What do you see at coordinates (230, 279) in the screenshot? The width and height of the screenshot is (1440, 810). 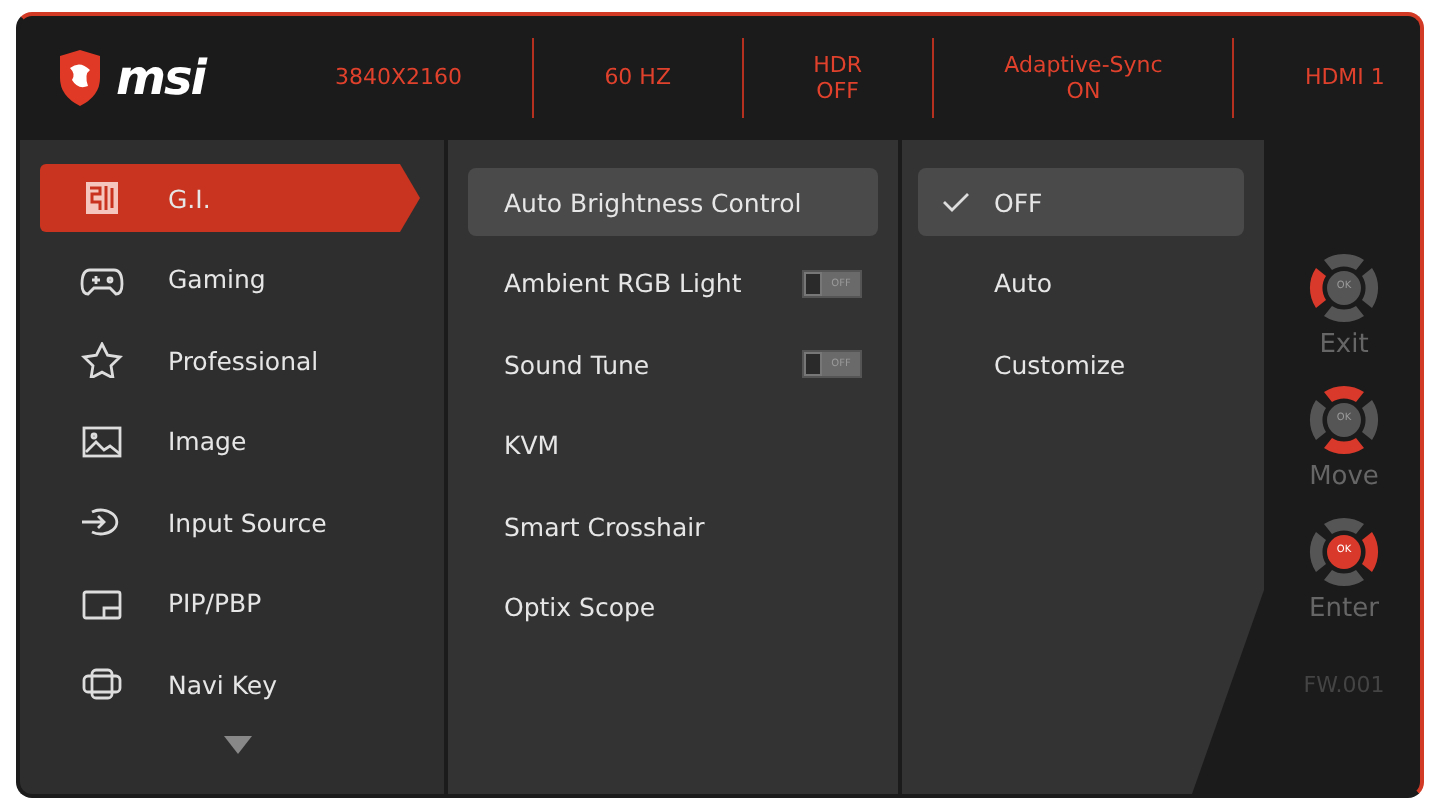 I see `sidebar-item: Gaming` at bounding box center [230, 279].